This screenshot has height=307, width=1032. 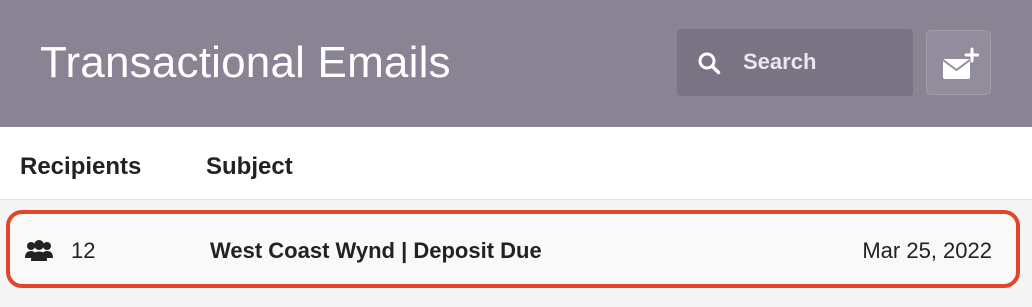 What do you see at coordinates (83, 250) in the screenshot?
I see `recipient-count: 12` at bounding box center [83, 250].